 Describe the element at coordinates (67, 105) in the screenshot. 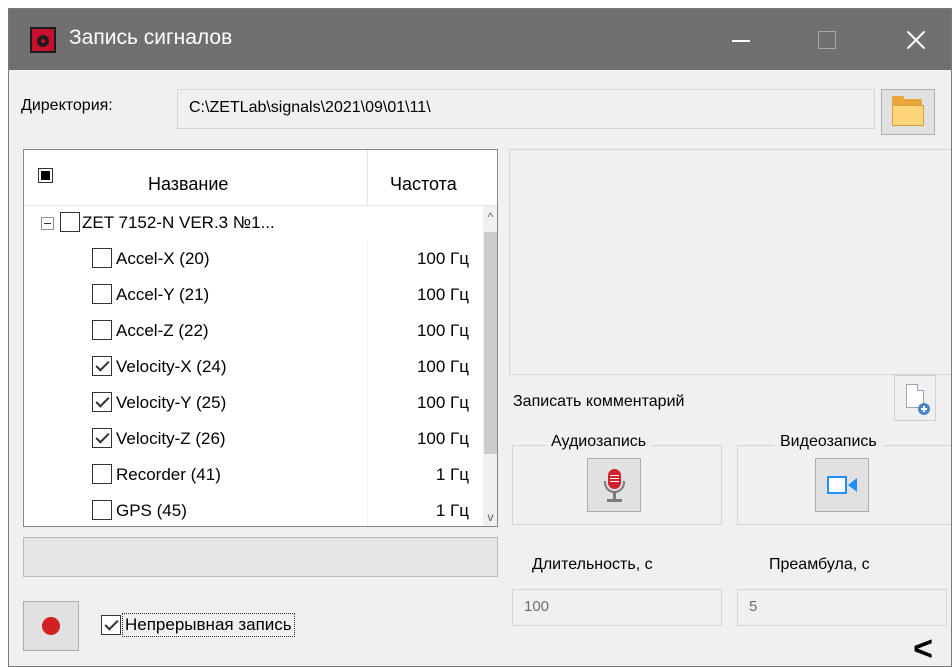

I see `directory-label: Директория:` at that location.